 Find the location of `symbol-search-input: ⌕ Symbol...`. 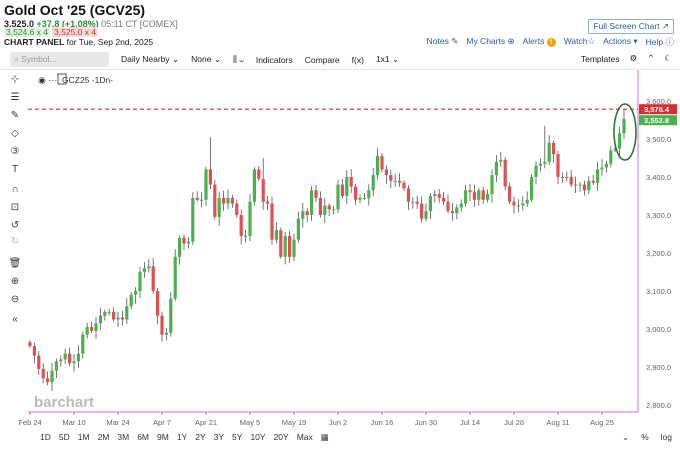

symbol-search-input: ⌕ Symbol... is located at coordinates (59, 59).